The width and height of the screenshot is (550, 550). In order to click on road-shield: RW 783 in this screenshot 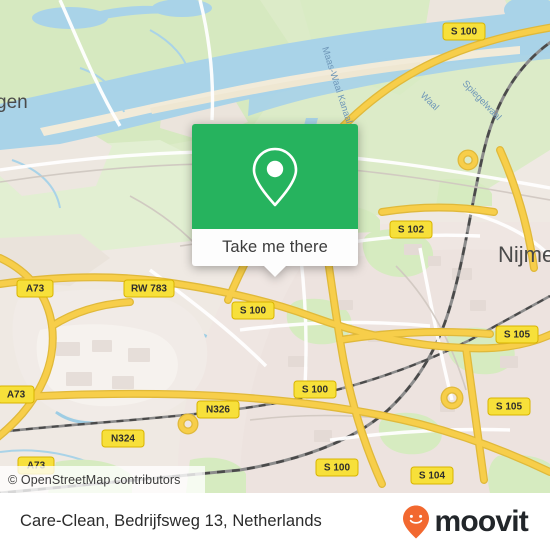, I will do `click(149, 288)`.